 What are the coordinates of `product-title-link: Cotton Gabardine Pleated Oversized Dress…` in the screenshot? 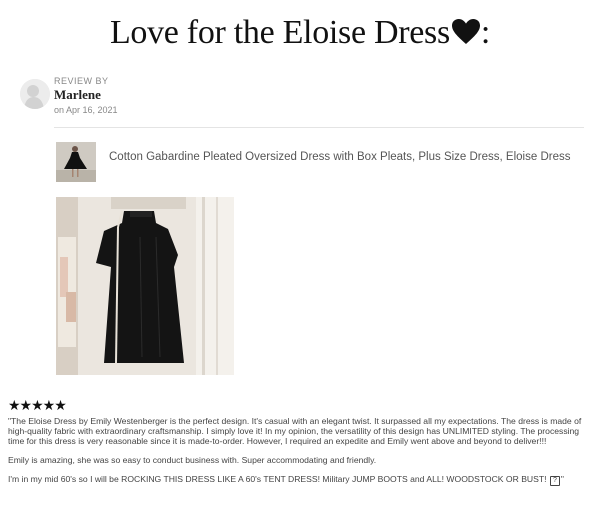 It's located at (339, 157).